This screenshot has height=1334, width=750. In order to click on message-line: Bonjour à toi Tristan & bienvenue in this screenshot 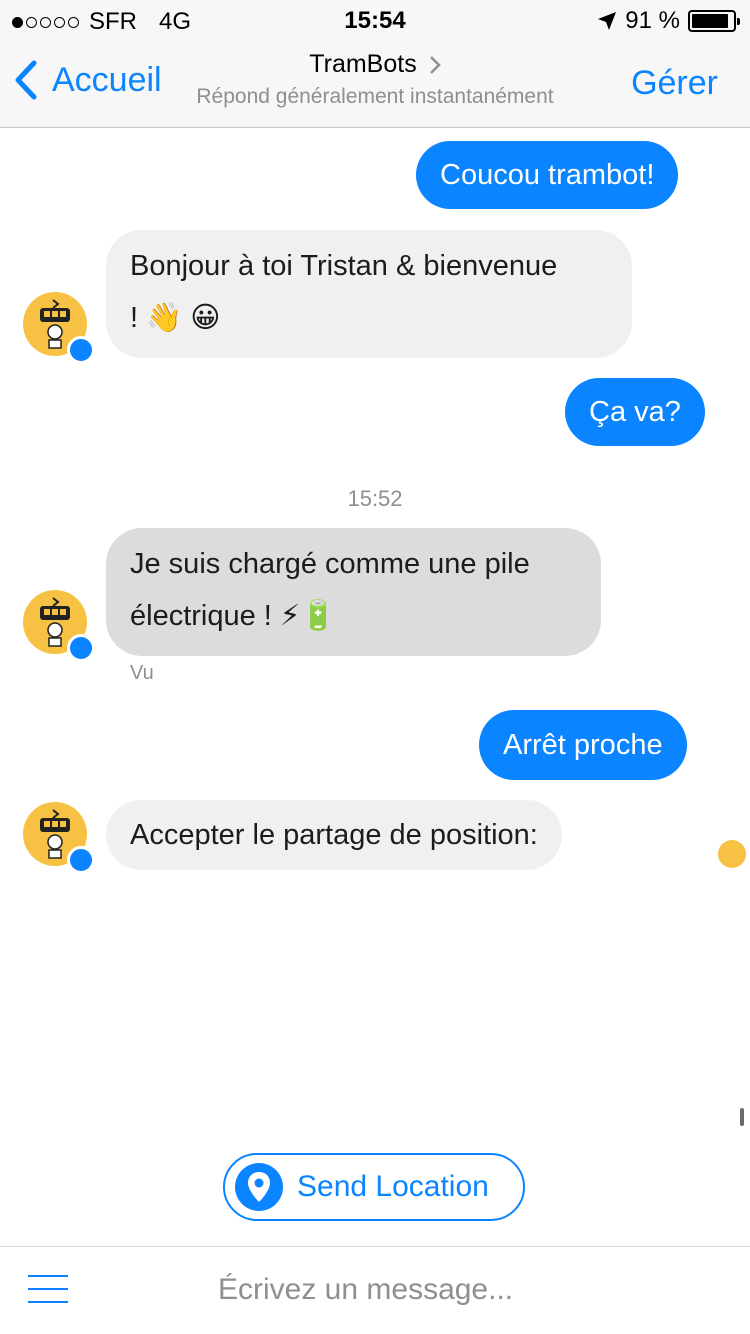, I will do `click(344, 266)`.